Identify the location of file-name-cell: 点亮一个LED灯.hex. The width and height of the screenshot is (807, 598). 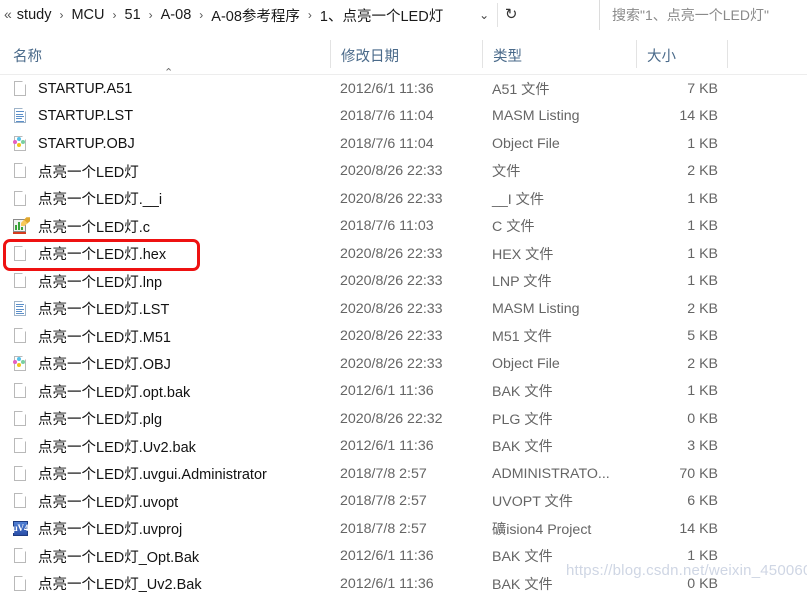
(89, 254).